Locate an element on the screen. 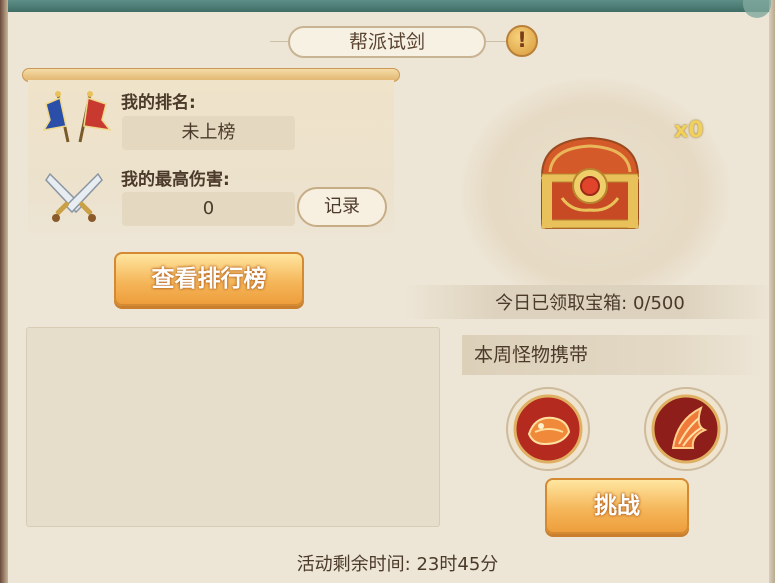 The width and height of the screenshot is (775, 583). page-title: 帮派试剑 is located at coordinates (387, 42).